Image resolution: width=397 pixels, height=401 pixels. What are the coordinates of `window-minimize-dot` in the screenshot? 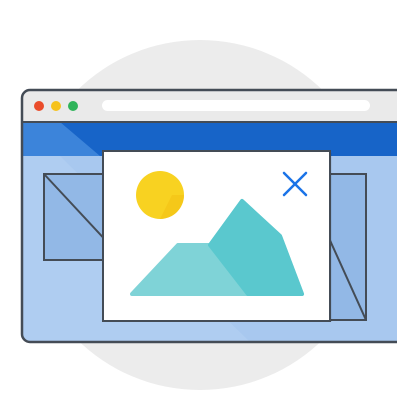 It's located at (56, 106).